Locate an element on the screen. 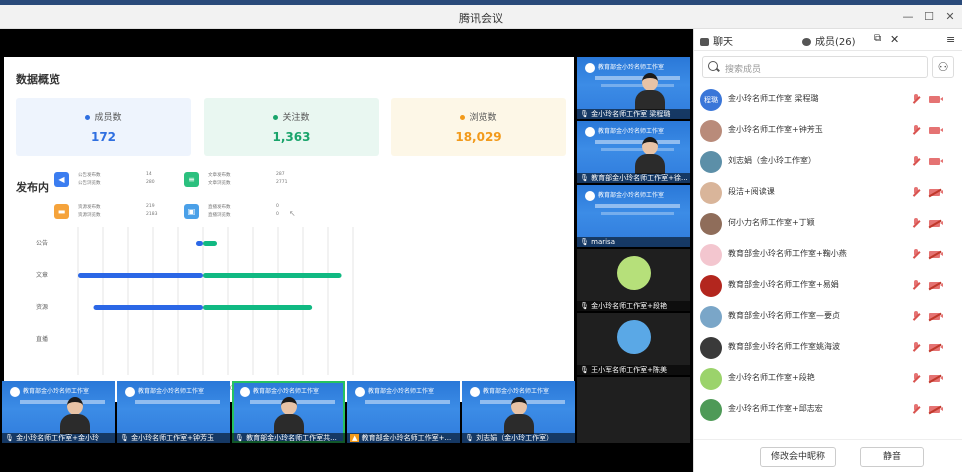  participant-name: 🎙 marisa is located at coordinates (633, 242).